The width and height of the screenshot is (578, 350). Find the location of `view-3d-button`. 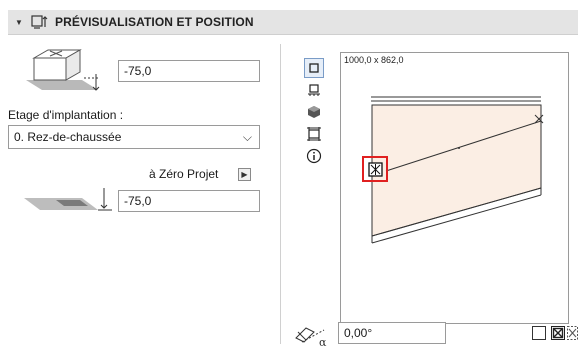

view-3d-button is located at coordinates (314, 112).